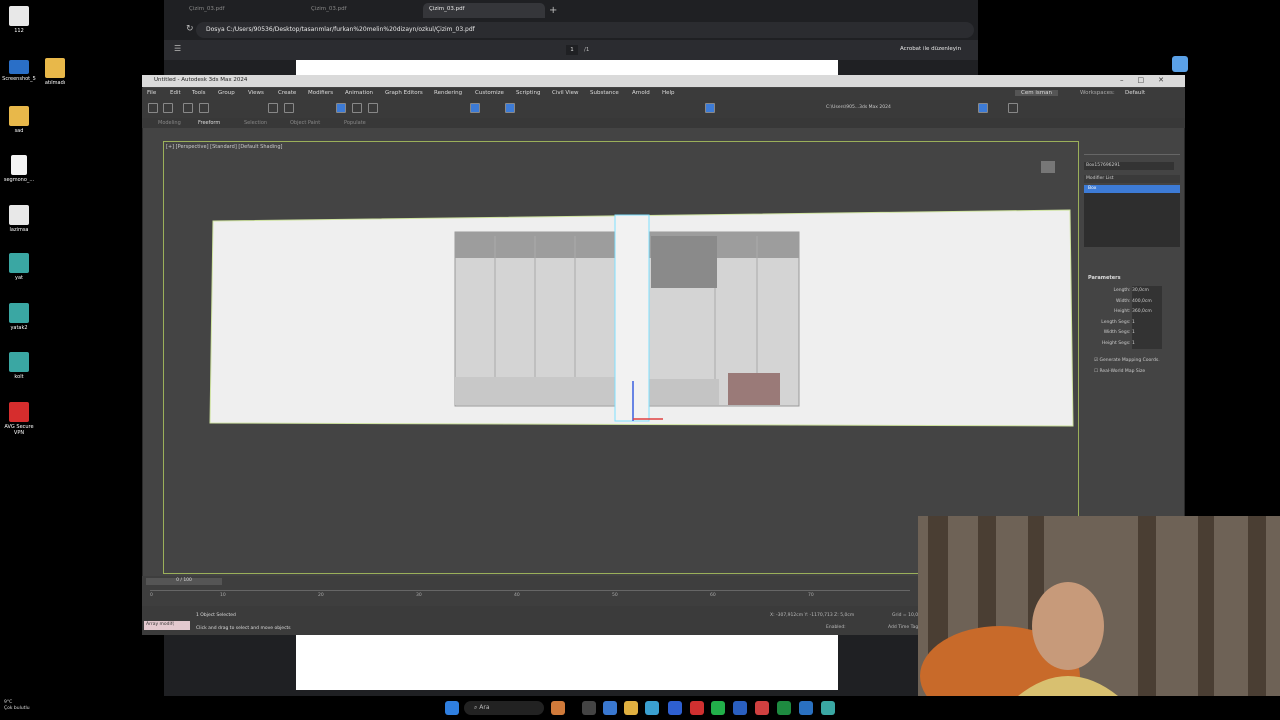 The width and height of the screenshot is (1280, 720). I want to click on height-spinner: 360,0cm, so click(1147, 312).